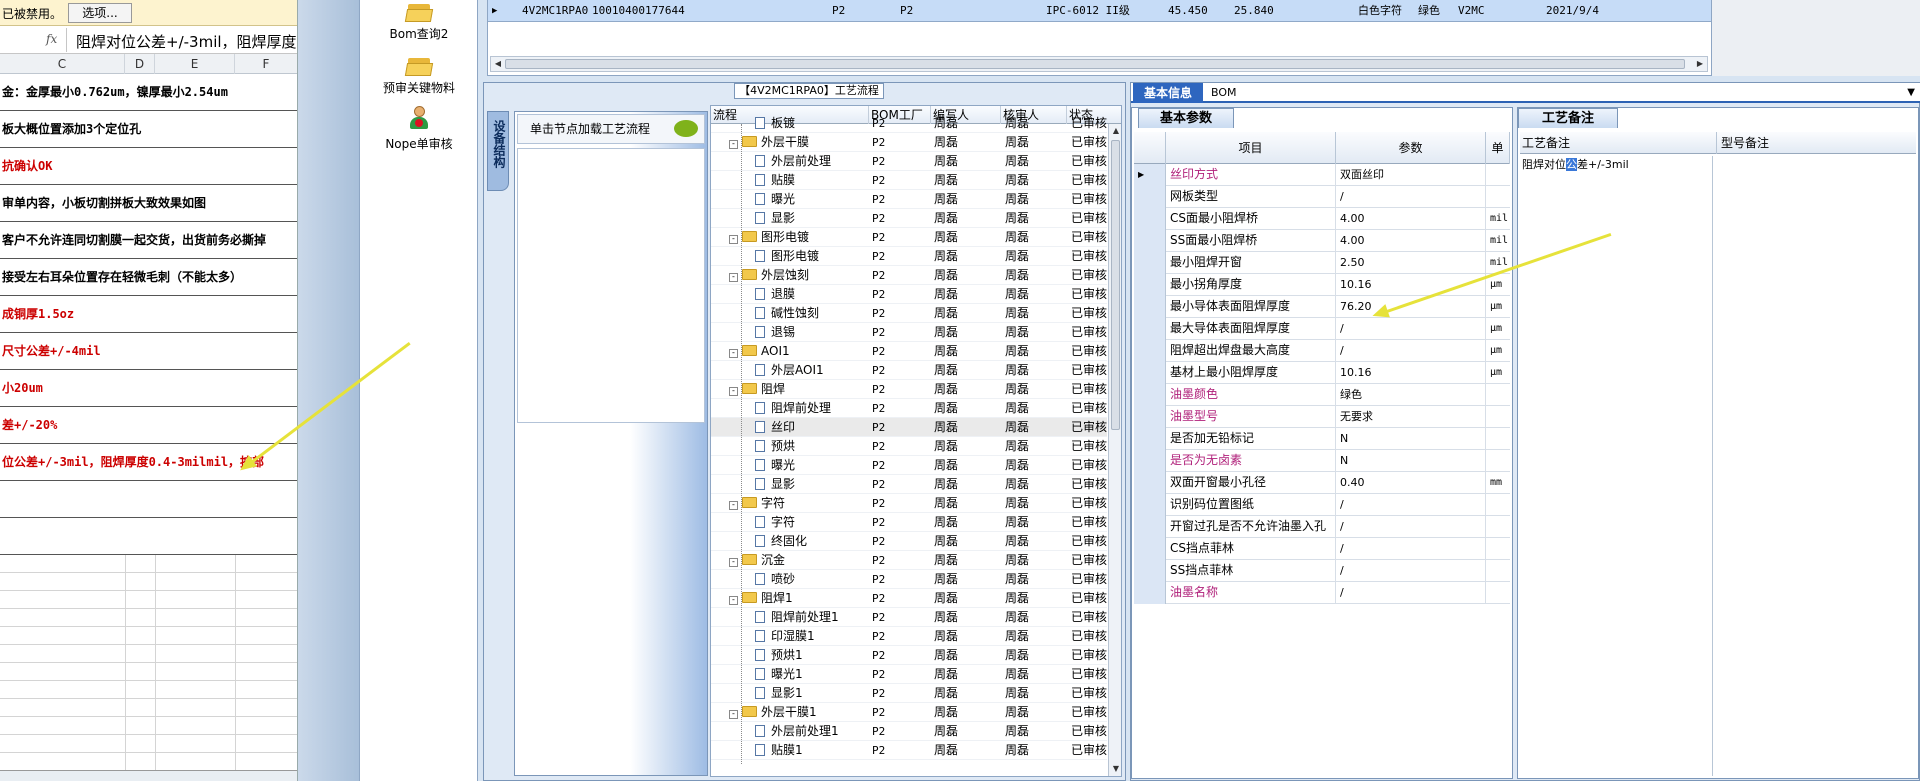  I want to click on table-row: 贴膜1 P2 周磊 周磊 已审核, so click(909, 750).